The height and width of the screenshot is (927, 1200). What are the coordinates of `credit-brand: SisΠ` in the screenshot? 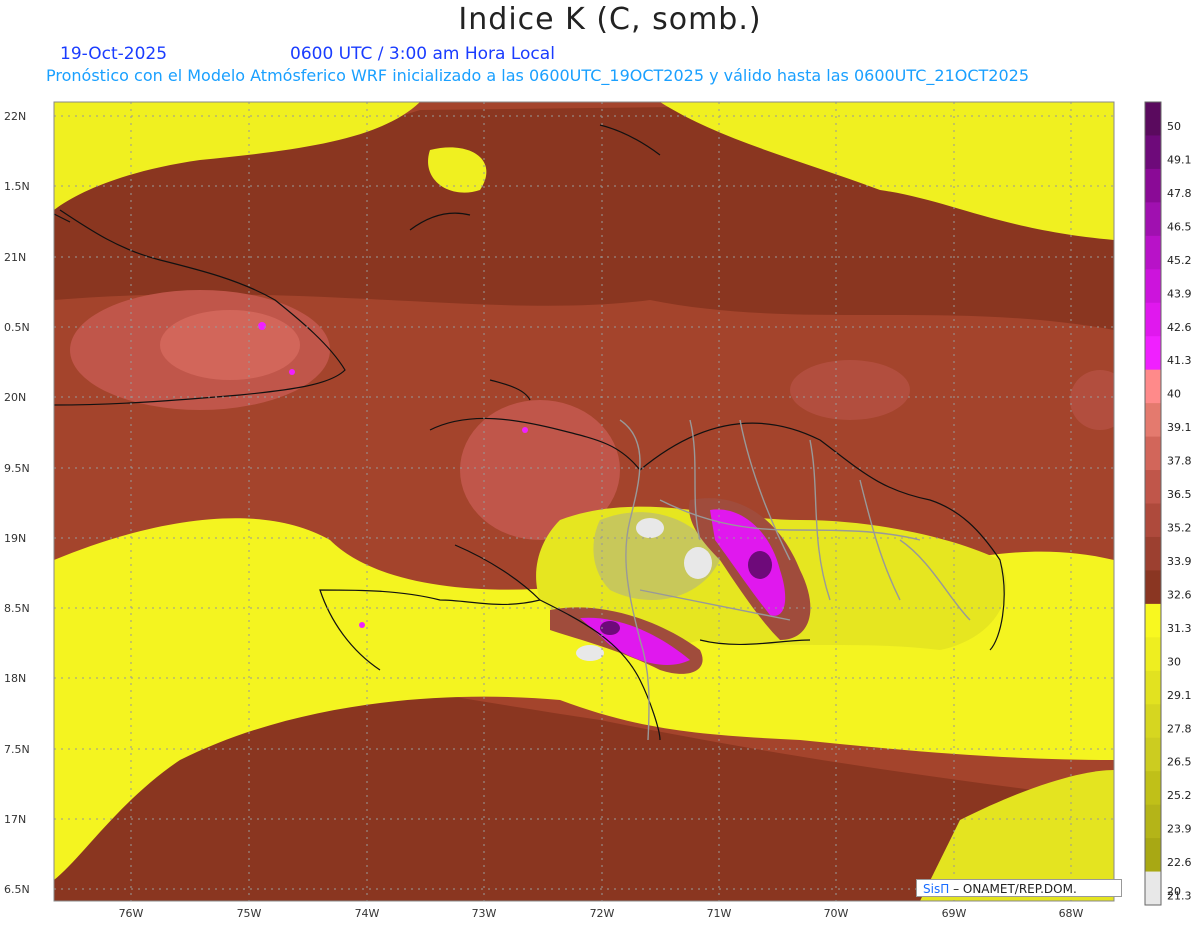 It's located at (936, 889).